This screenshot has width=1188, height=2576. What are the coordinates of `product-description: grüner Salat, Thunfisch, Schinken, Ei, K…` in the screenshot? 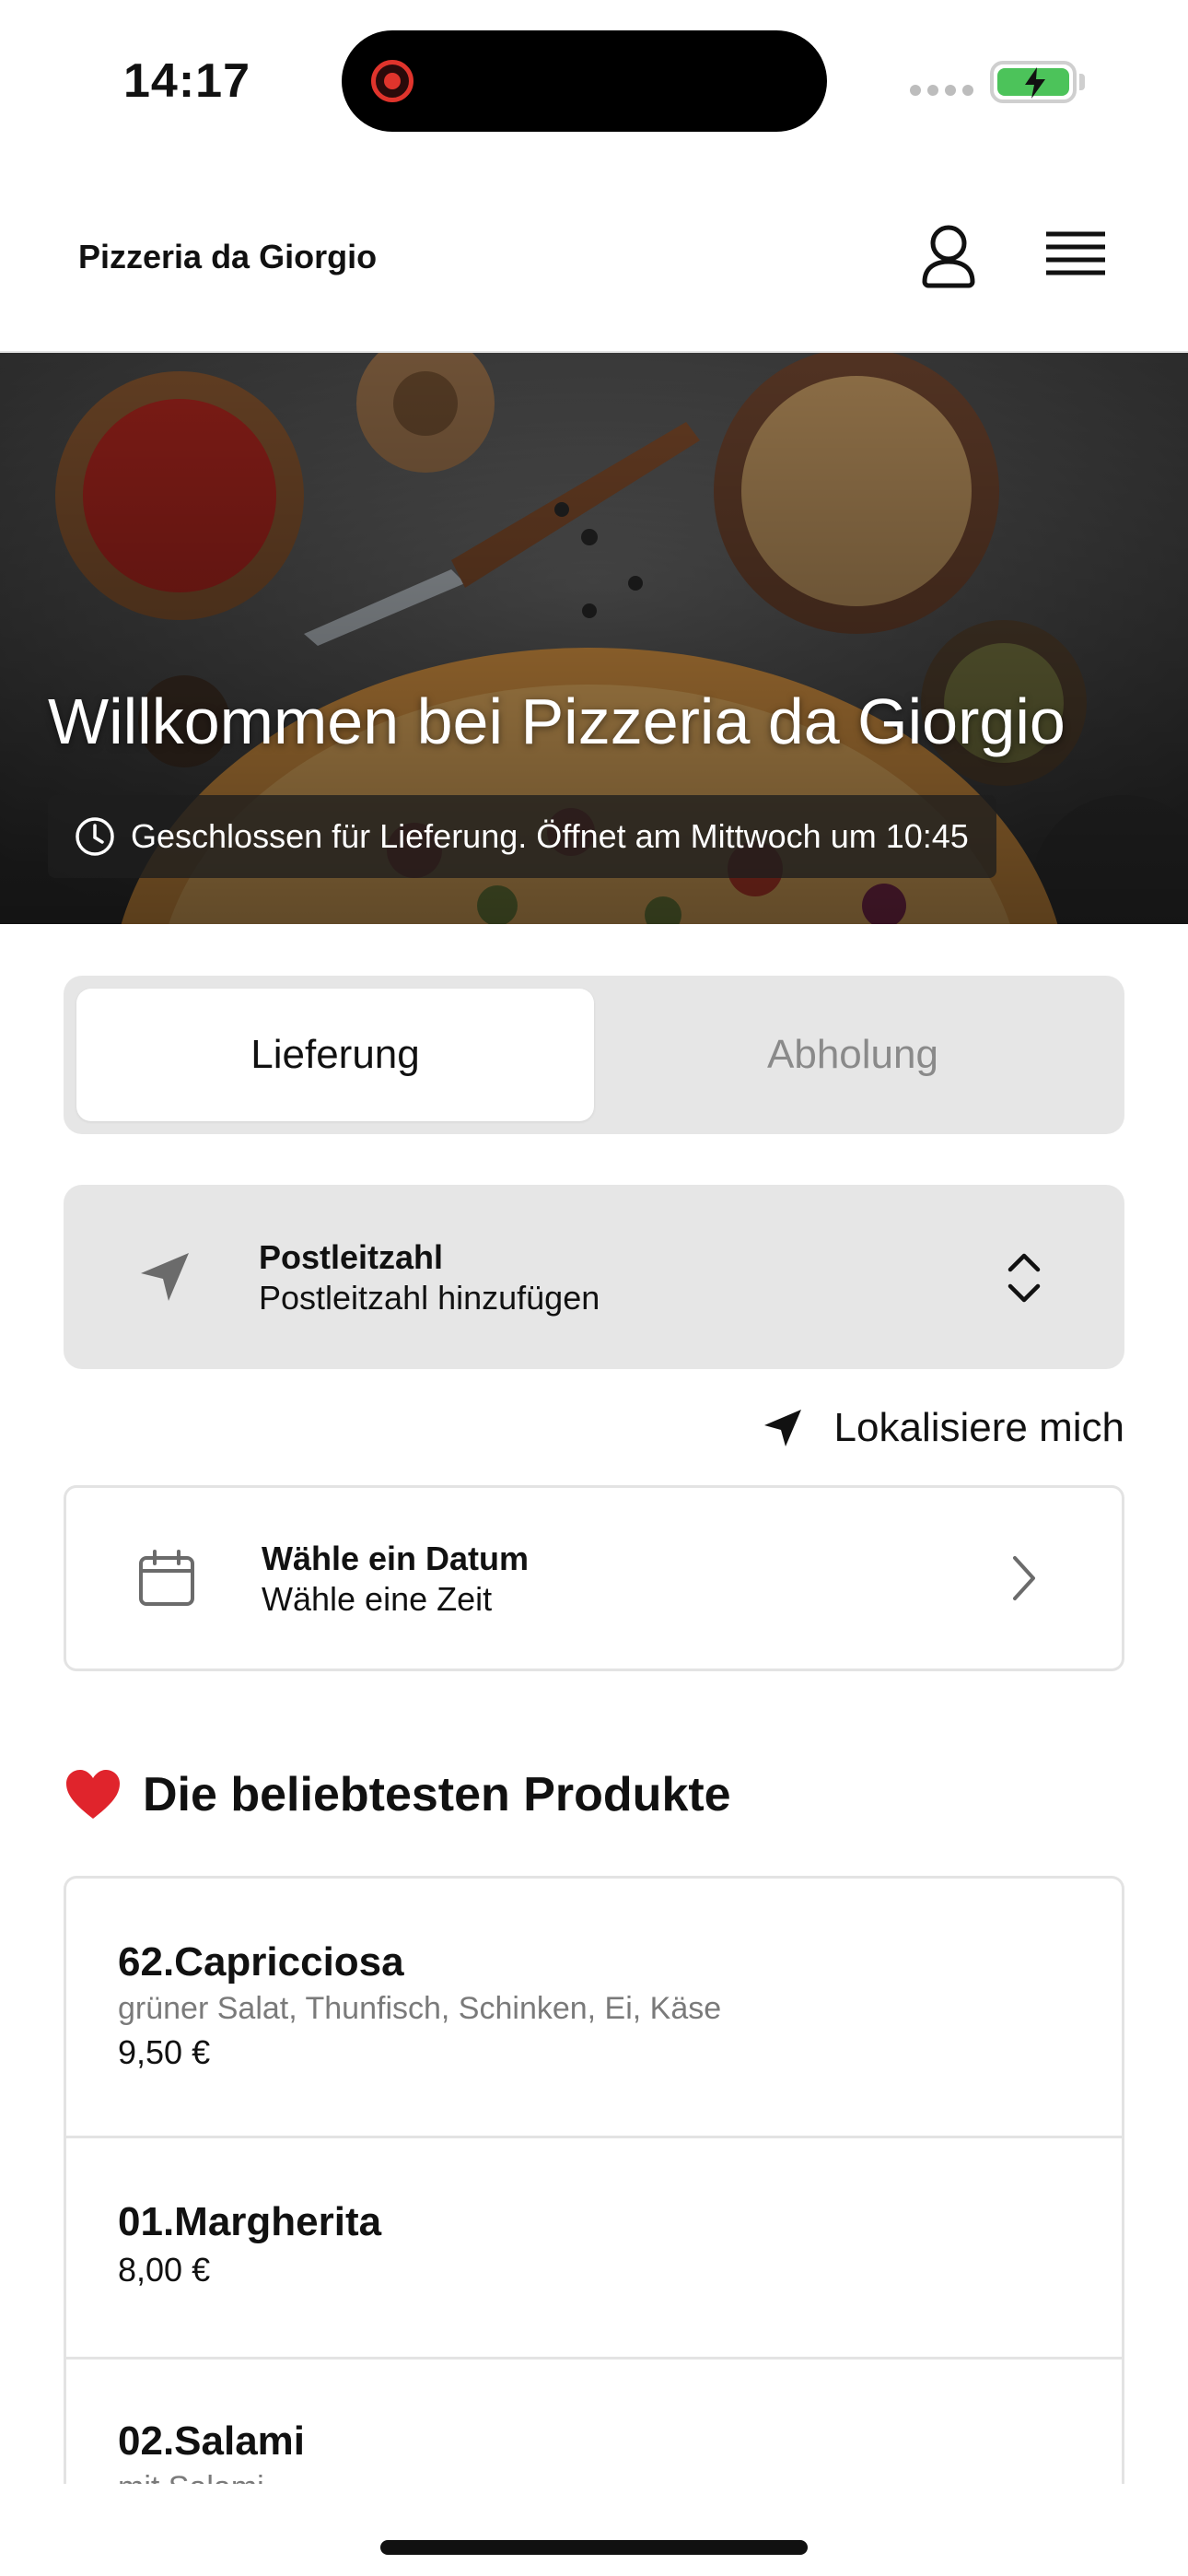 It's located at (420, 2008).